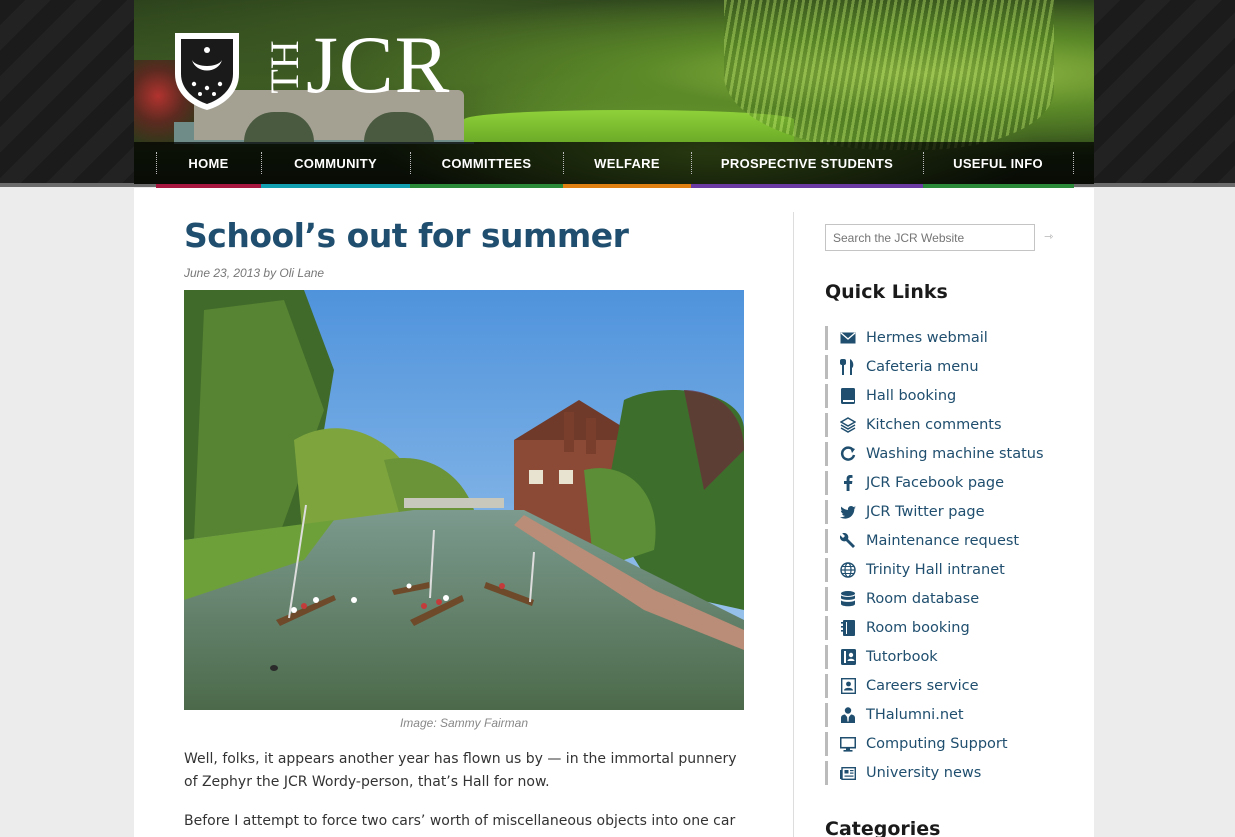  I want to click on nav-committees: COMMITTEES, so click(486, 163).